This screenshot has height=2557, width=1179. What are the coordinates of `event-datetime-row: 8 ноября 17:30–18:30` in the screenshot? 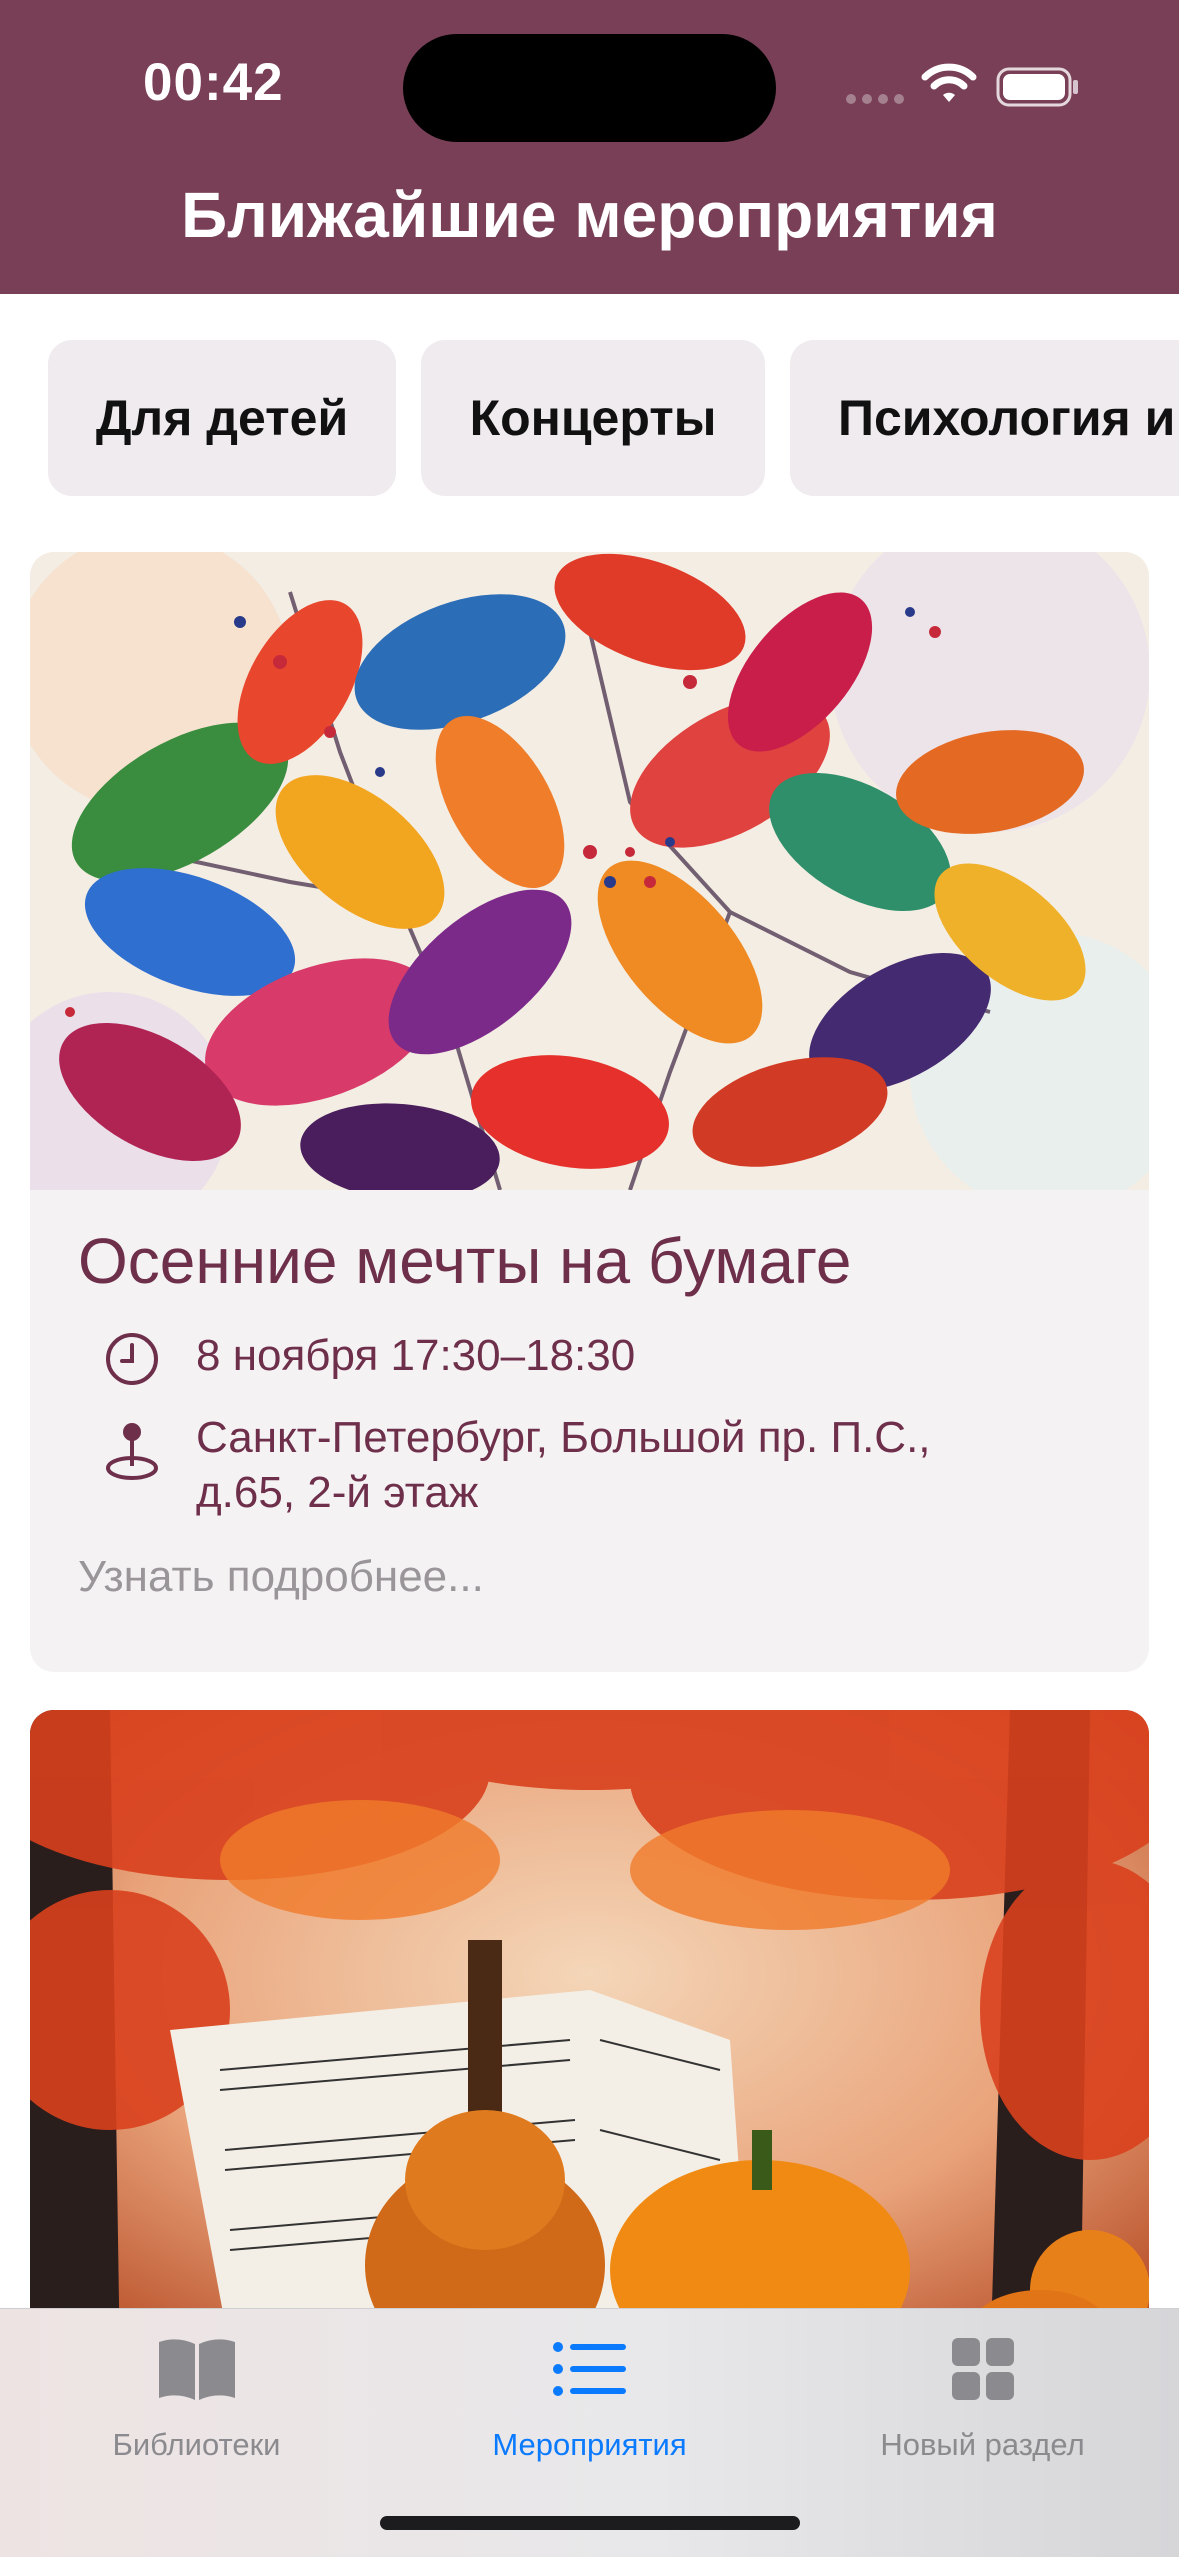 It's located at (569, 1357).